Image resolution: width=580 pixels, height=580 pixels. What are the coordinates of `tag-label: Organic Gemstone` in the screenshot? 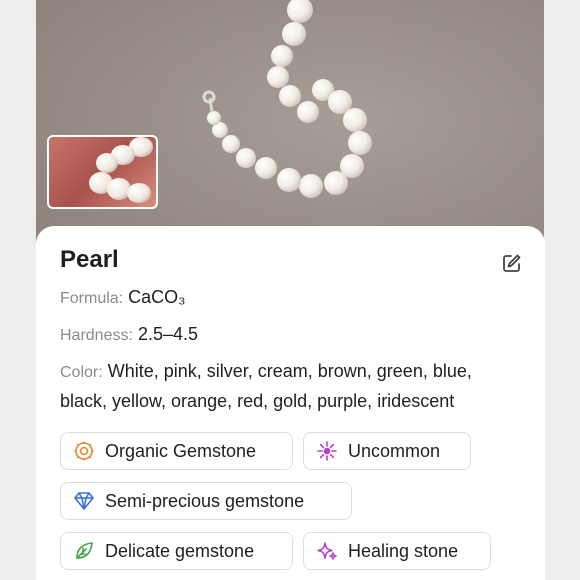 It's located at (181, 450).